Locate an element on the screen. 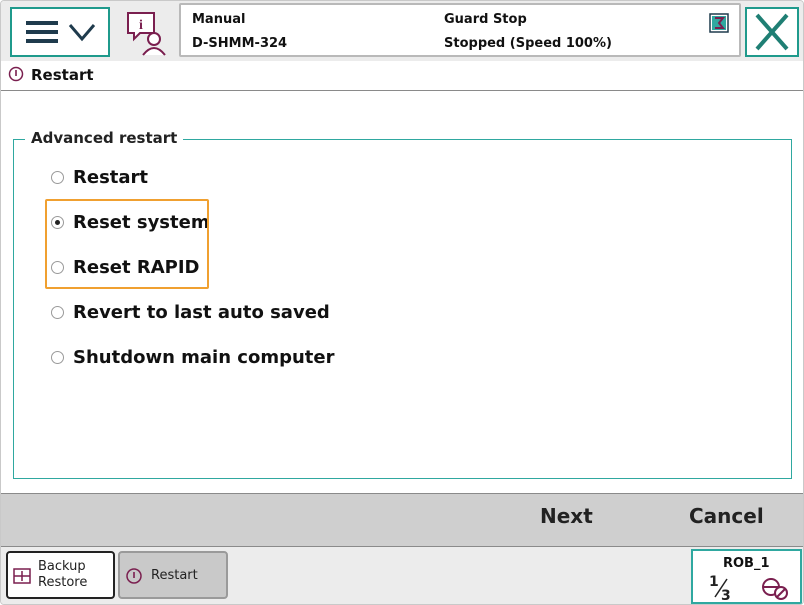 The image size is (804, 605). quickset-panel: ROB_1 1 3 is located at coordinates (746, 576).